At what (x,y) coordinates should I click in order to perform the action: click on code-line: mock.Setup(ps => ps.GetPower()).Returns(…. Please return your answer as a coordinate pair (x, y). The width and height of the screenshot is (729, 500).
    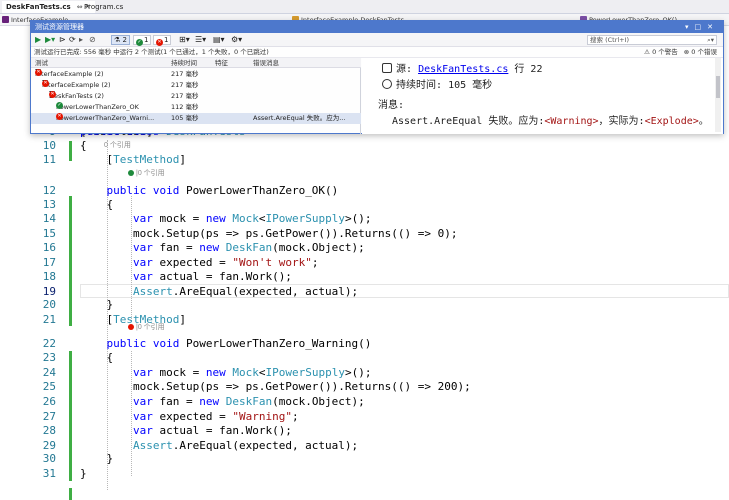
    Looking at the image, I should click on (269, 233).